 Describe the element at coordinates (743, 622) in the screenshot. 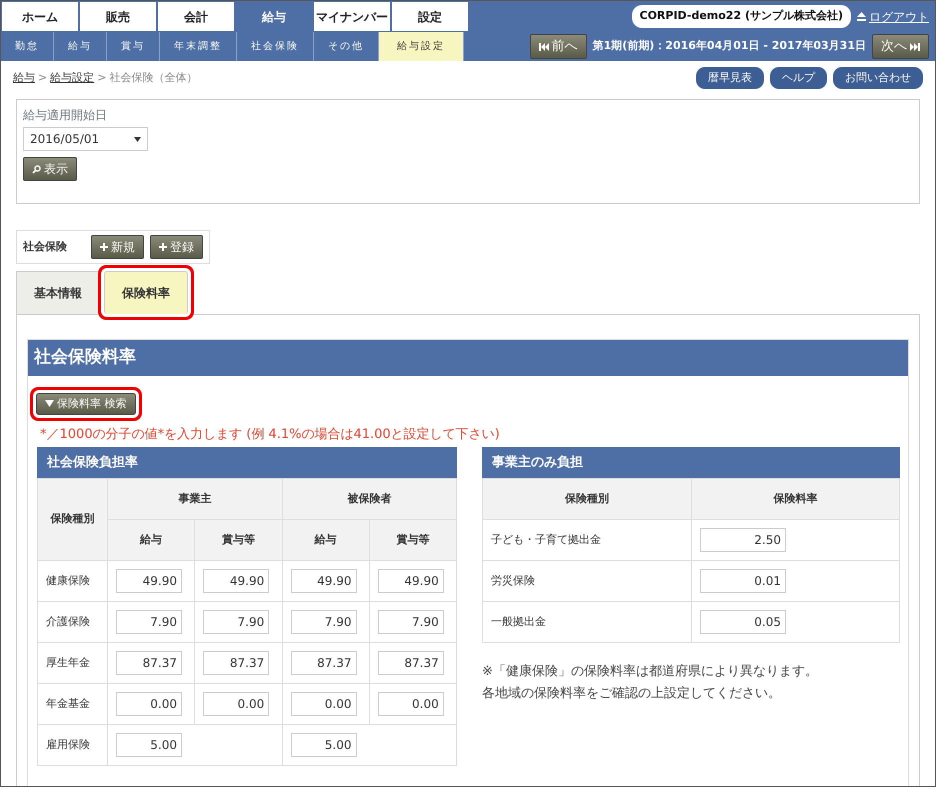

I see `rate-input: 0.05` at that location.